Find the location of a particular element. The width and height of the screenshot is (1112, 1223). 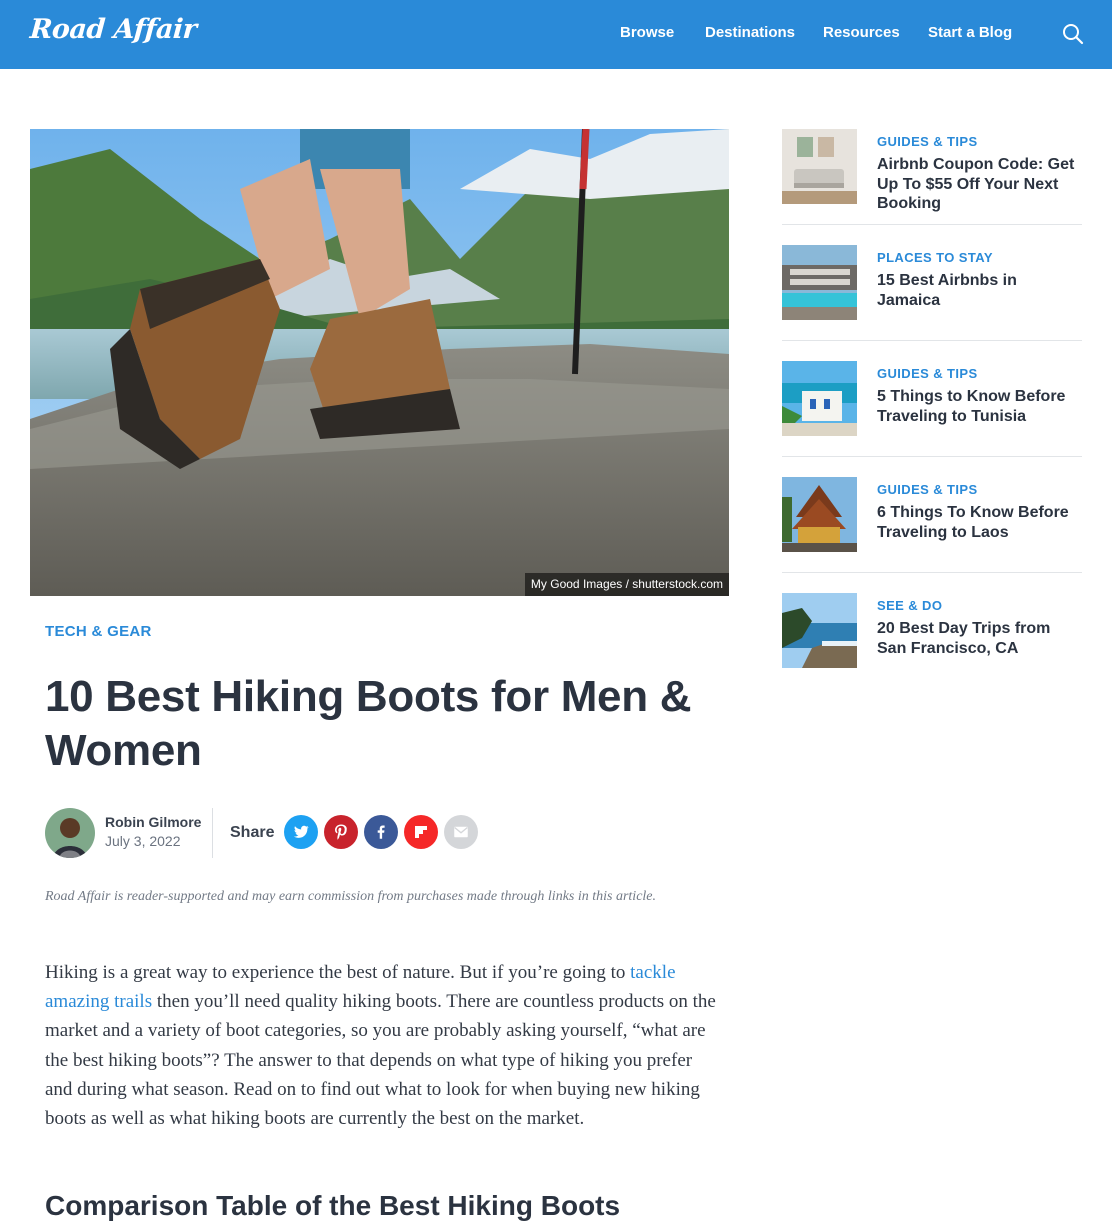

email-icon is located at coordinates (461, 832).